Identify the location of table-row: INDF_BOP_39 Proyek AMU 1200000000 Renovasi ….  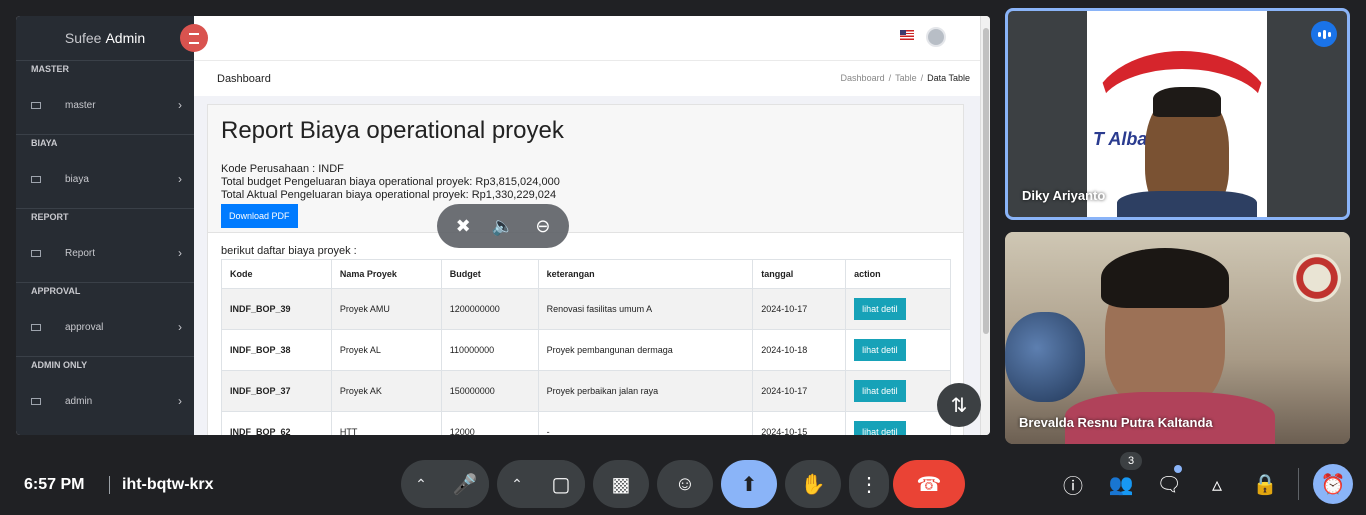
(586, 309).